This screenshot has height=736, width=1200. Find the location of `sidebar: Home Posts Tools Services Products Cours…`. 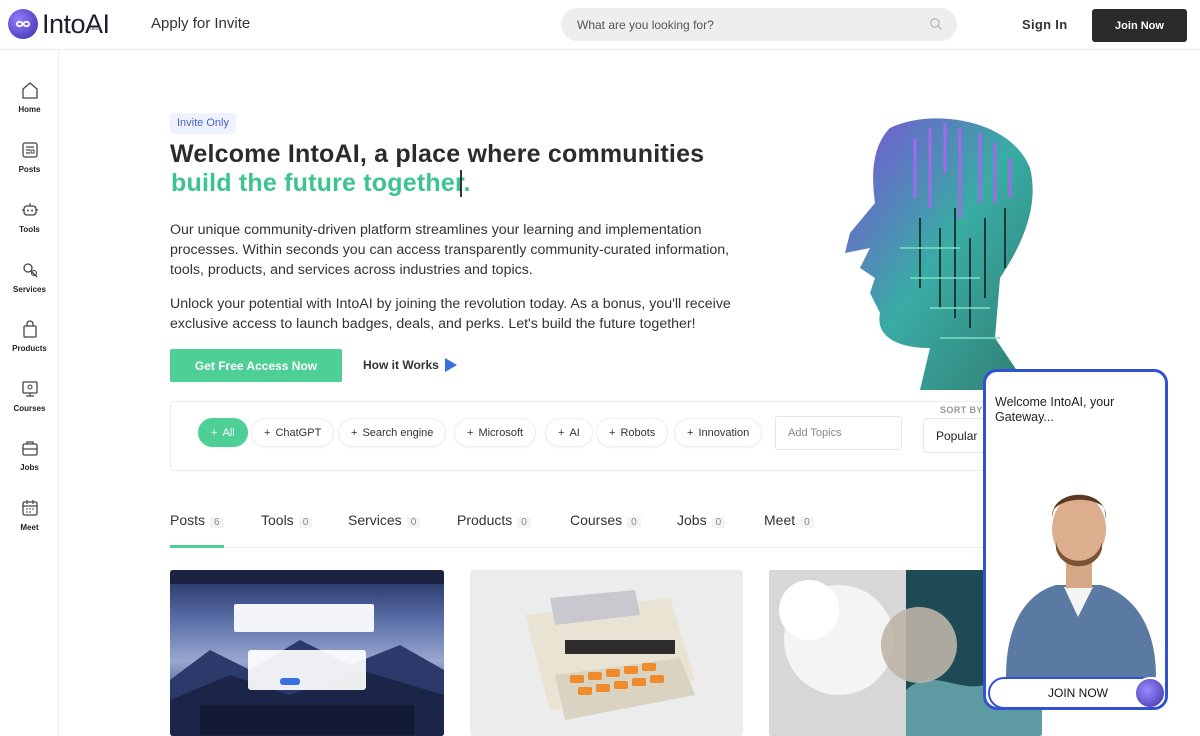

sidebar: Home Posts Tools Services Products Cours… is located at coordinates (29, 393).